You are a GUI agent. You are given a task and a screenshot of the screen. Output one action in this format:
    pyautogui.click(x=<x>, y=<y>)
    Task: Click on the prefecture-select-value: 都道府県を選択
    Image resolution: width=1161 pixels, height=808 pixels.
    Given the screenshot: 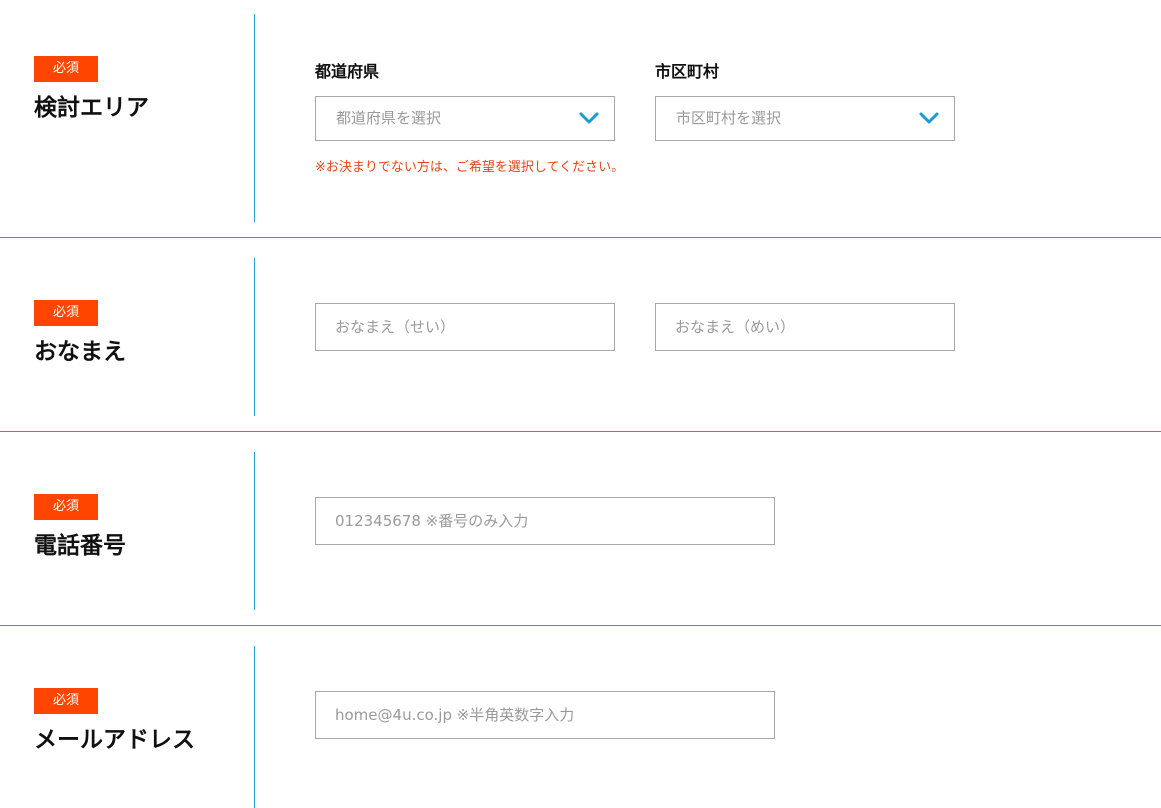 What is the action you would take?
    pyautogui.click(x=389, y=118)
    